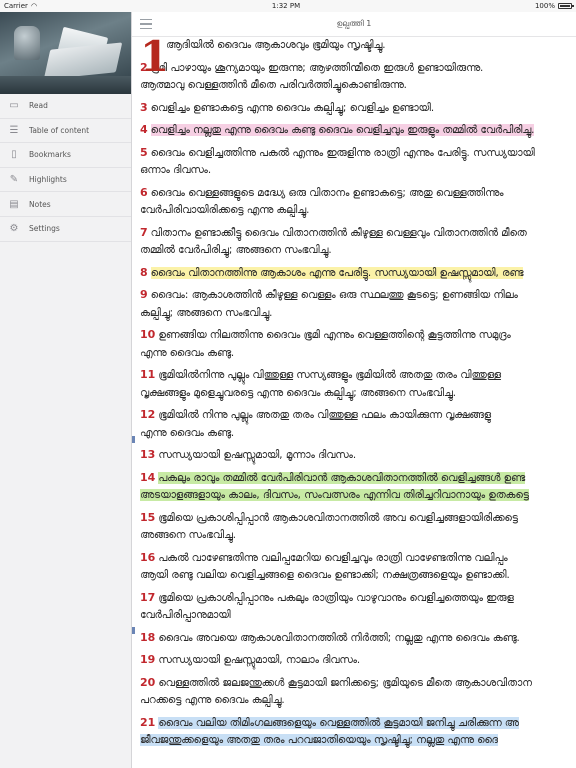 The image size is (576, 768). What do you see at coordinates (148, 477) in the screenshot?
I see `verse-number: 14` at bounding box center [148, 477].